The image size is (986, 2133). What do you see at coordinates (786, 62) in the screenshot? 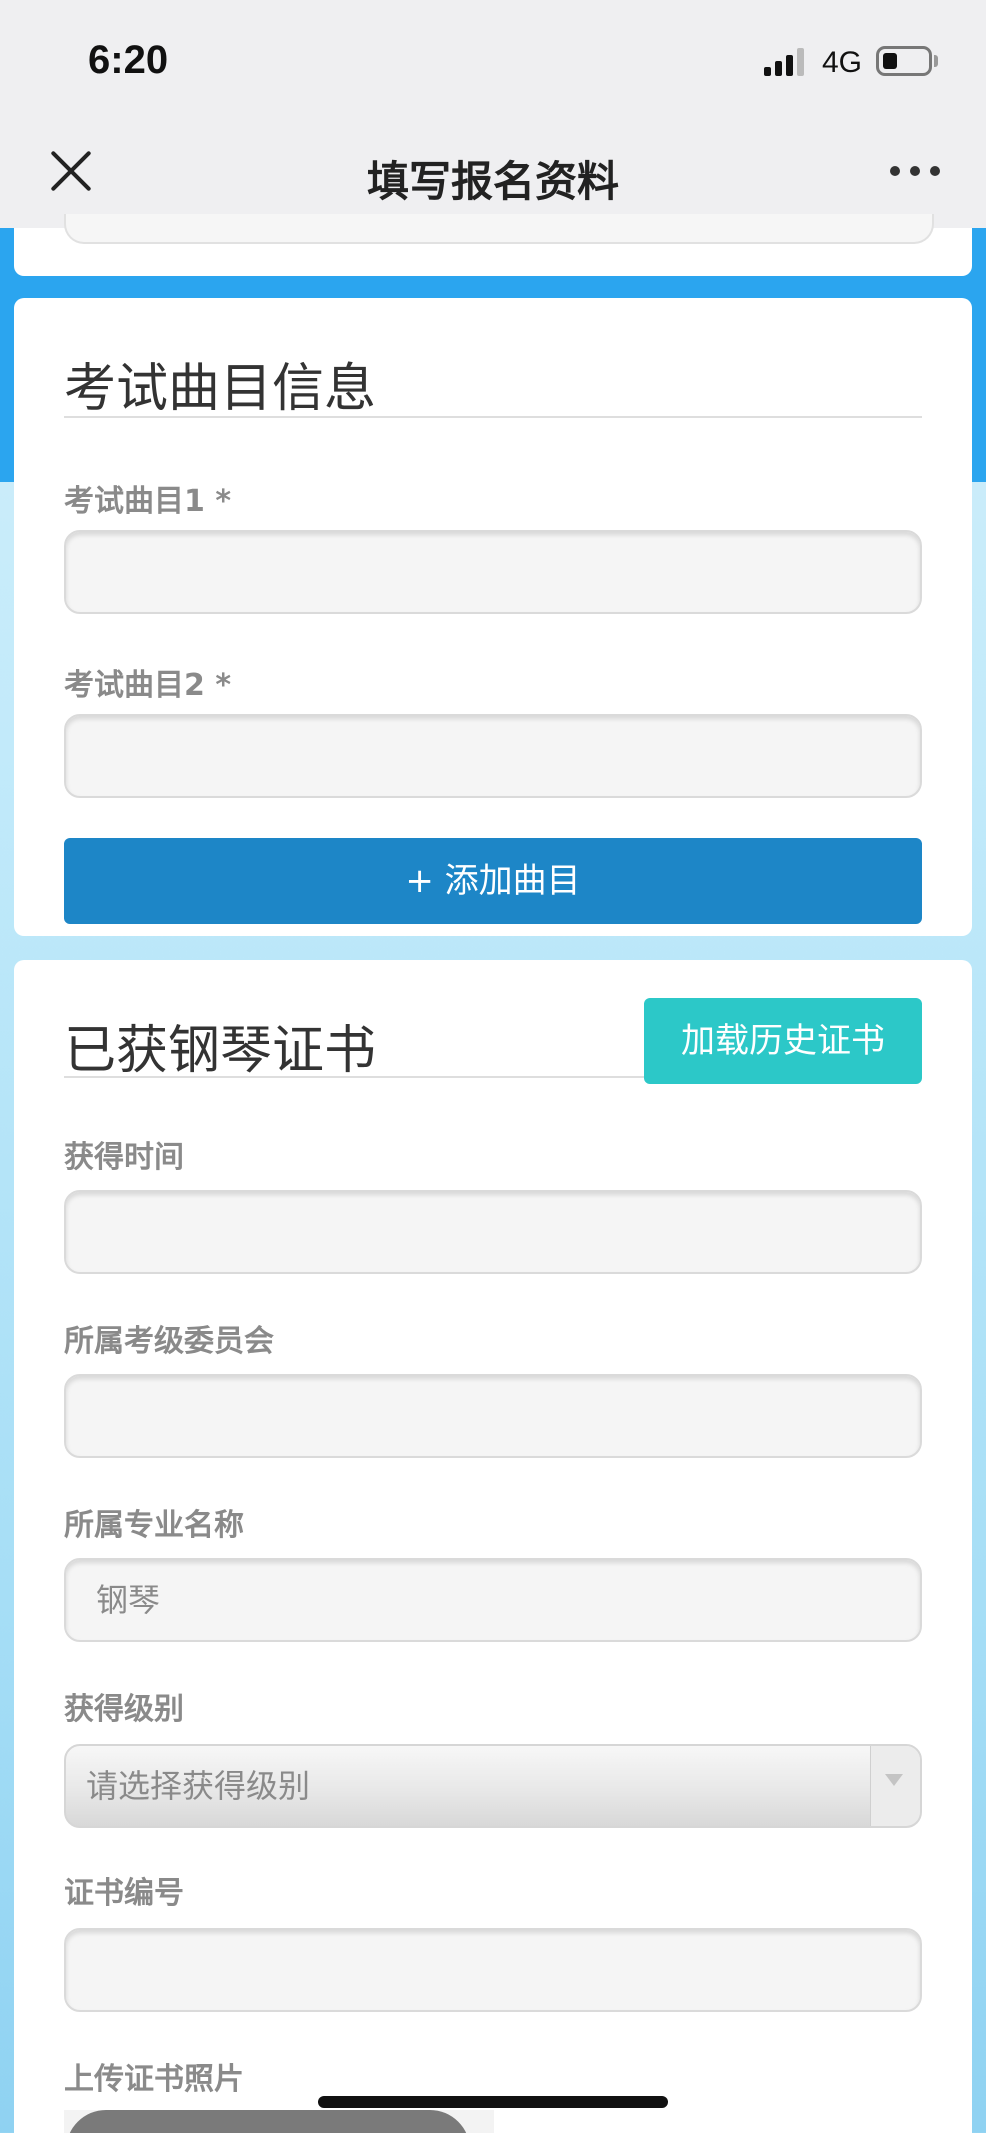
I see `signal-icon` at bounding box center [786, 62].